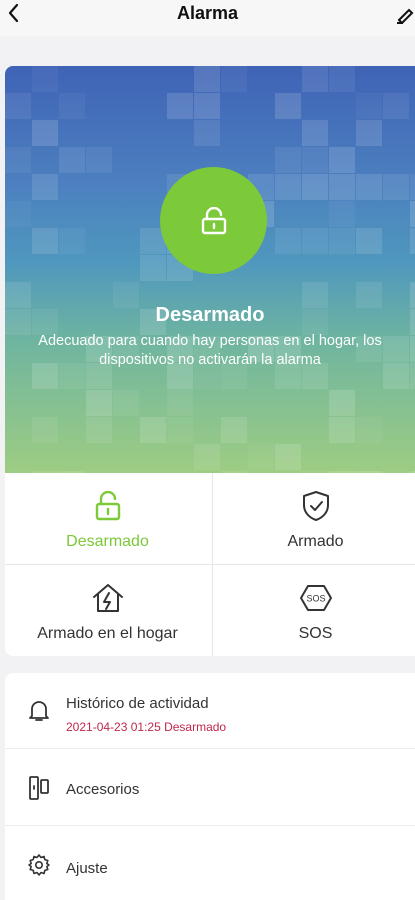 Image resolution: width=415 pixels, height=900 pixels. I want to click on svg-text: SOS, so click(315, 599).